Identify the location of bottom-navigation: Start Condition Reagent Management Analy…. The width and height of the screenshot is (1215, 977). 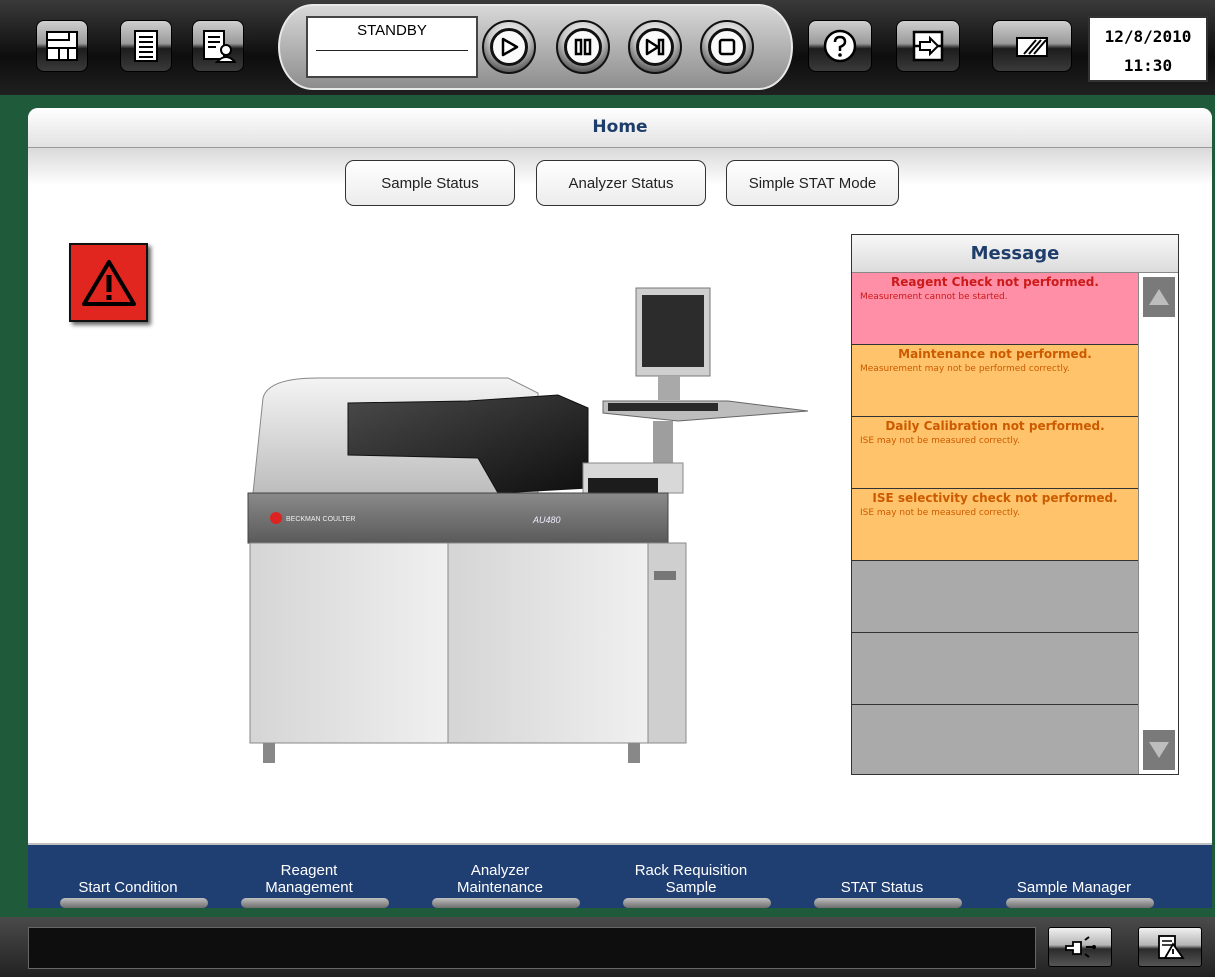
(620, 875).